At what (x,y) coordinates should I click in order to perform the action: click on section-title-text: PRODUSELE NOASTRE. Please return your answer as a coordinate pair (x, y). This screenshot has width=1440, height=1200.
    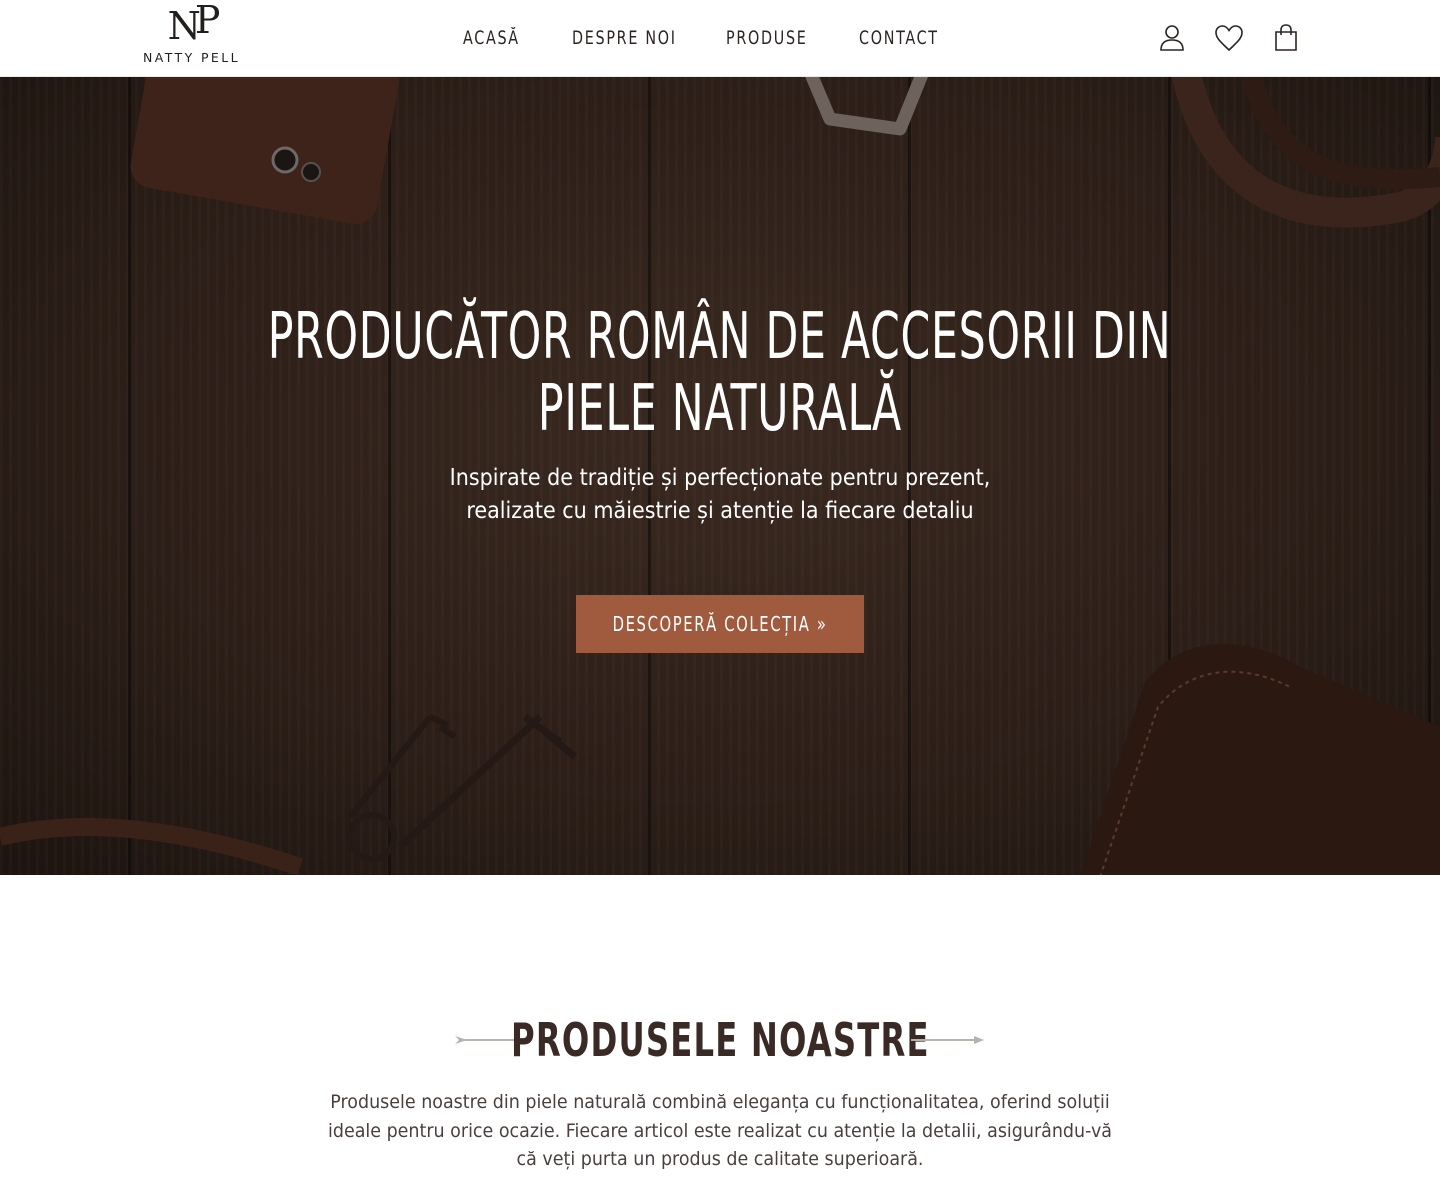
    Looking at the image, I should click on (720, 1040).